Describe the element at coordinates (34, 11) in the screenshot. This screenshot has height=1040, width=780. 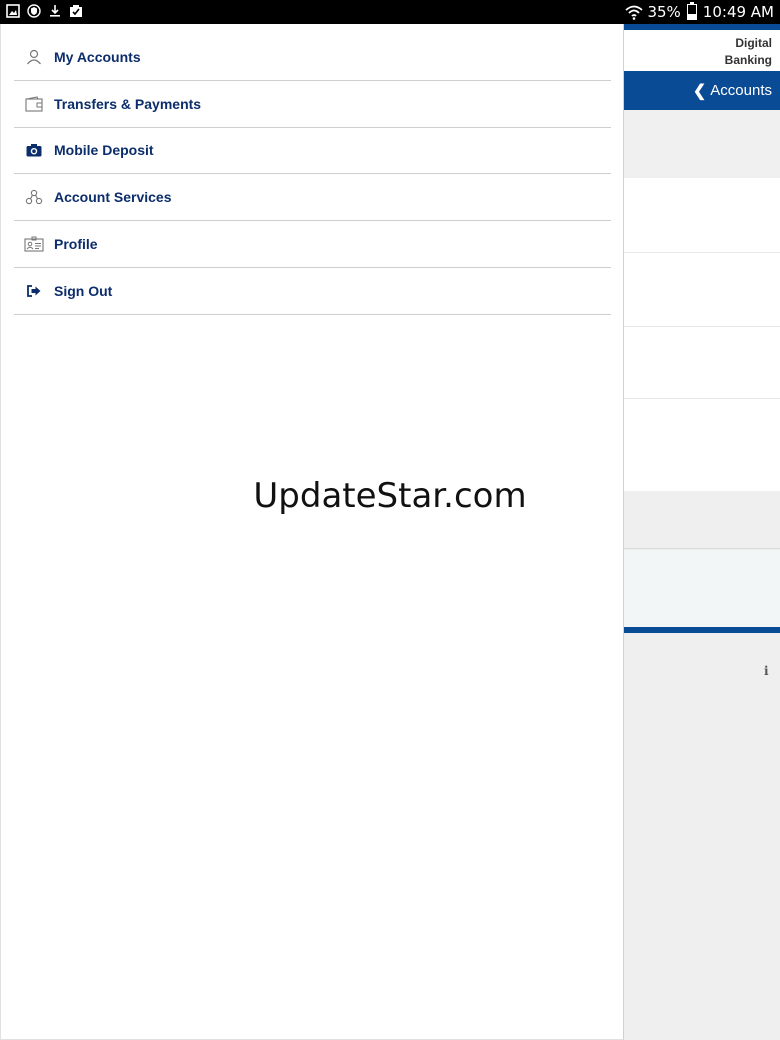
I see `shield-icon` at that location.